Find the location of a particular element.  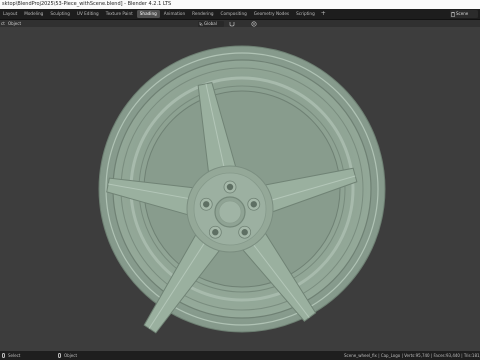

viewport-header: ct Object Global is located at coordinates (240, 23).